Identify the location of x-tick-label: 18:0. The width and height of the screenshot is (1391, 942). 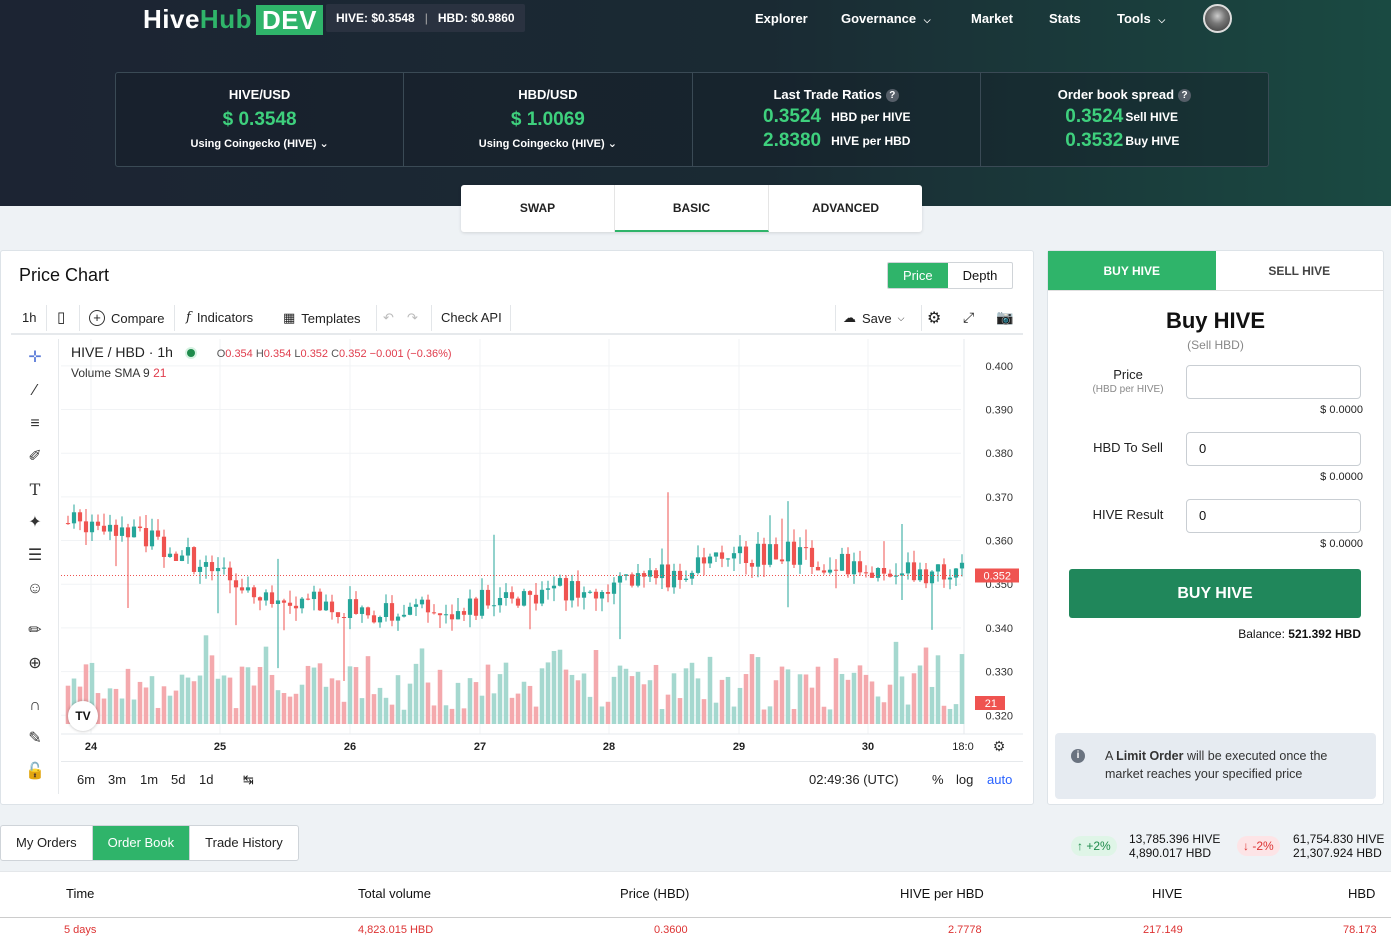
(962, 747).